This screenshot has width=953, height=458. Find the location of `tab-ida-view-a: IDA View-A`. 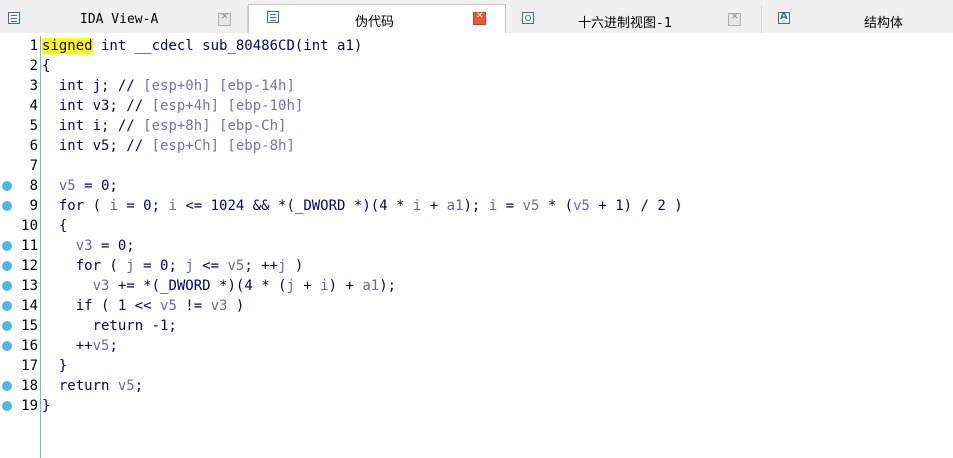

tab-ida-view-a: IDA View-A is located at coordinates (124, 19).